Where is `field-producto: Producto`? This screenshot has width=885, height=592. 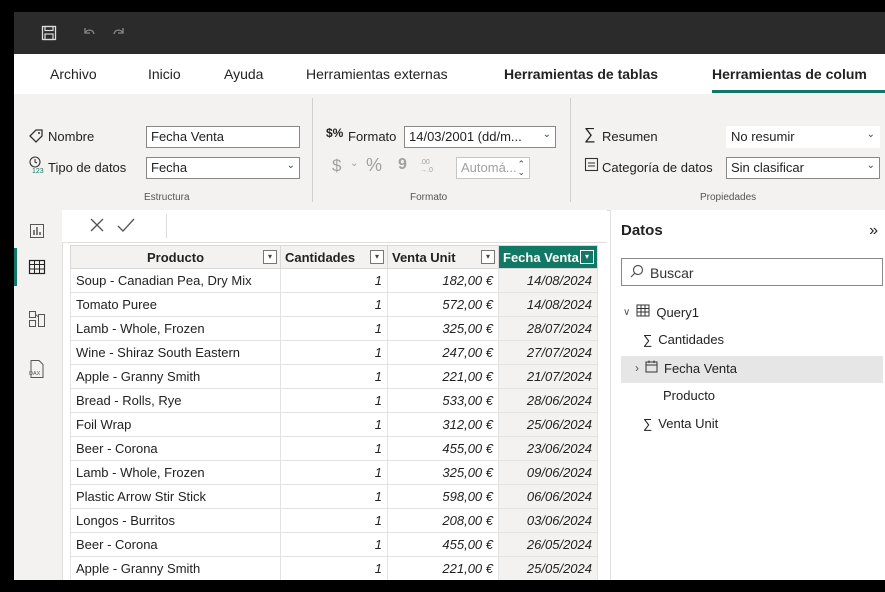 field-producto: Producto is located at coordinates (689, 395).